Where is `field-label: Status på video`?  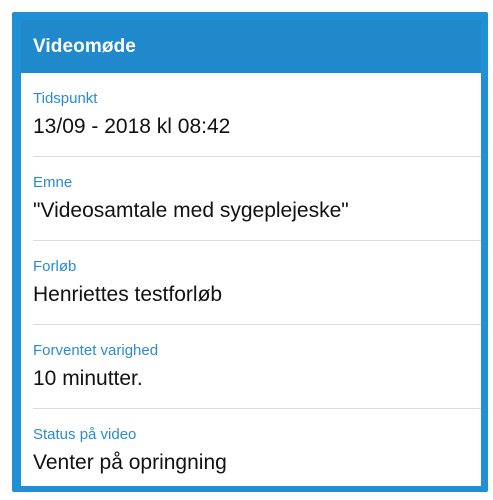
field-label: Status på video is located at coordinates (85, 434).